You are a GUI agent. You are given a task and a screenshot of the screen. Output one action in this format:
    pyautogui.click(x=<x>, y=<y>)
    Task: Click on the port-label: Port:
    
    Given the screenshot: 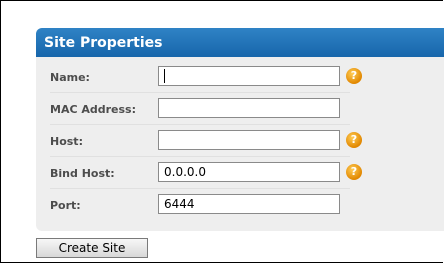 What is the action you would take?
    pyautogui.click(x=65, y=205)
    